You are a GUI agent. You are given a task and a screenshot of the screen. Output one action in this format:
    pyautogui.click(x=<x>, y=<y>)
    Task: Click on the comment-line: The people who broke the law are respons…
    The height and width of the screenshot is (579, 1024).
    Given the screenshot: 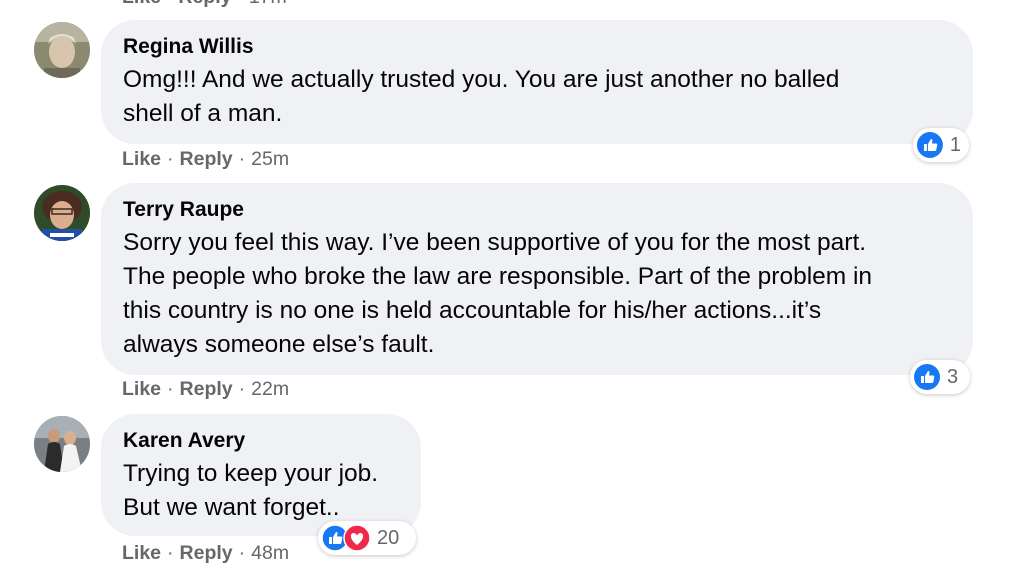 What is the action you would take?
    pyautogui.click(x=498, y=276)
    